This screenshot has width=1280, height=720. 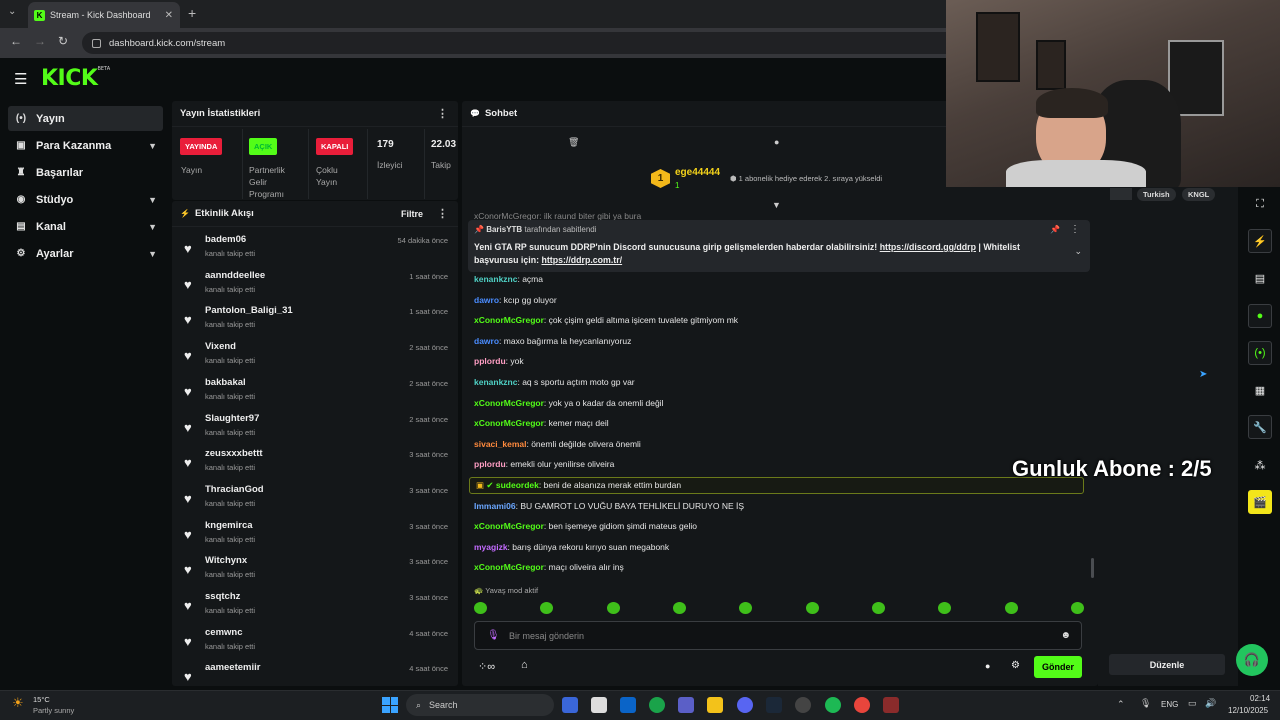 What do you see at coordinates (776, 142) in the screenshot?
I see `chat-bubble-icon: ●` at bounding box center [776, 142].